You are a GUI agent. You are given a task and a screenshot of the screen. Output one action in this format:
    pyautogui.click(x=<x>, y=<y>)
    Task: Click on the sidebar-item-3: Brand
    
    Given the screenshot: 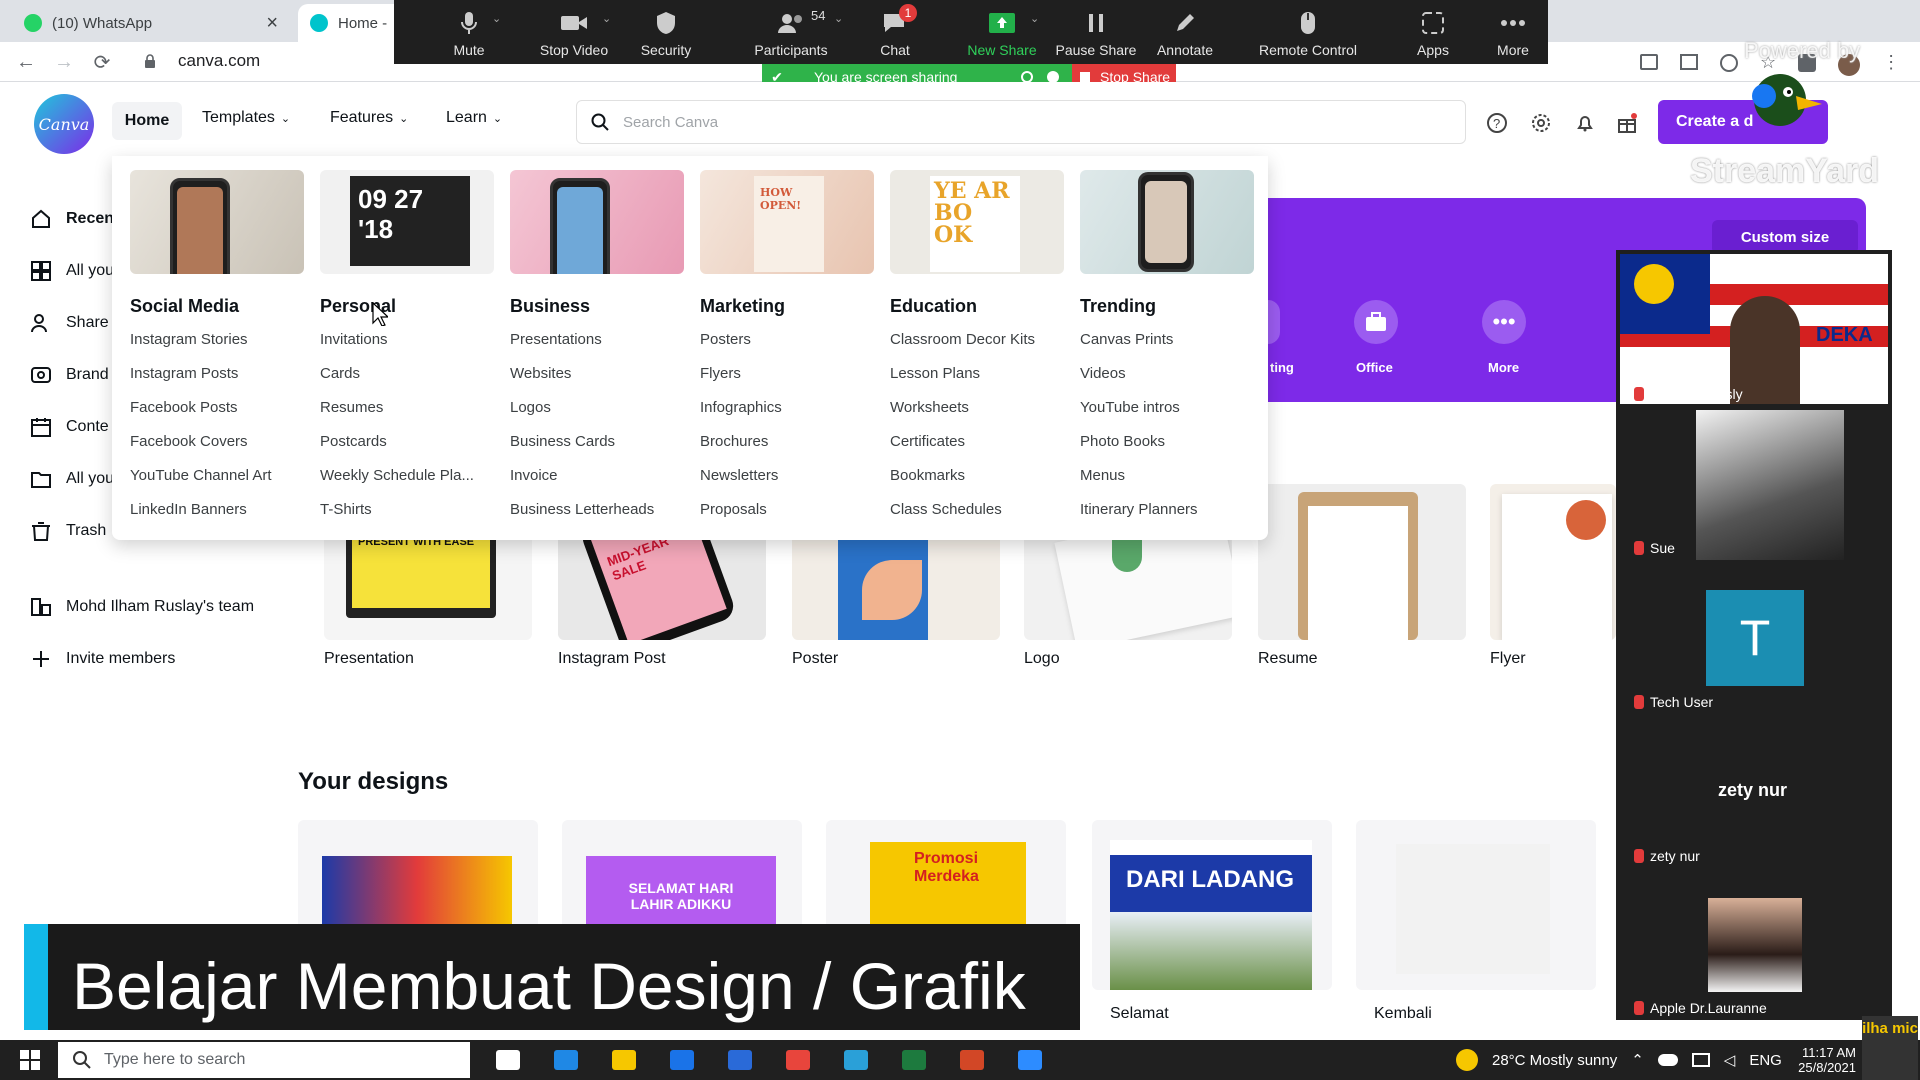 What is the action you would take?
    pyautogui.click(x=69, y=375)
    